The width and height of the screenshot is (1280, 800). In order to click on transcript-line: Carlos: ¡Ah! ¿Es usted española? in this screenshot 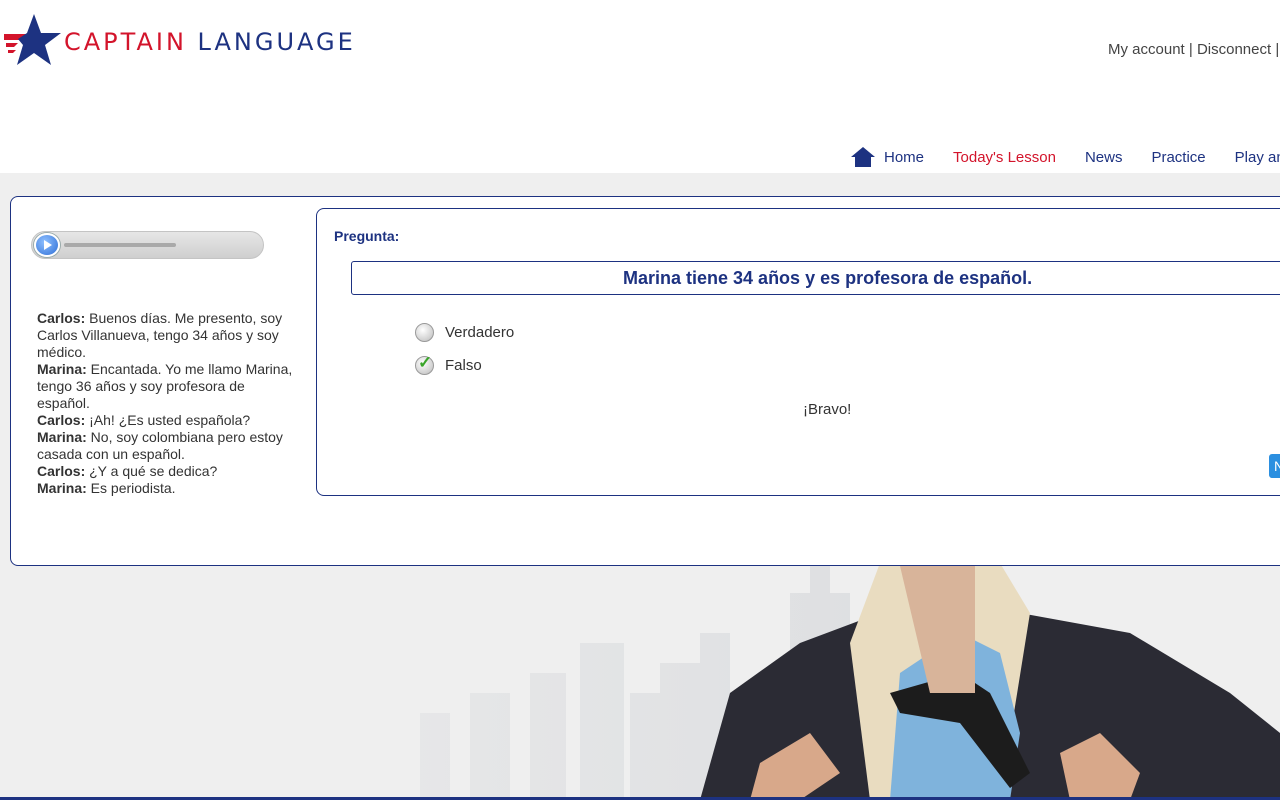, I will do `click(168, 420)`.